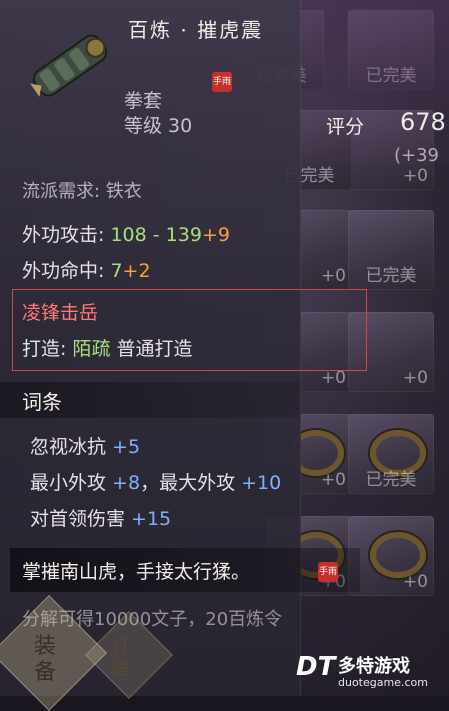 The height and width of the screenshot is (711, 449). What do you see at coordinates (81, 519) in the screenshot?
I see `affix-label: 对首领伤害` at bounding box center [81, 519].